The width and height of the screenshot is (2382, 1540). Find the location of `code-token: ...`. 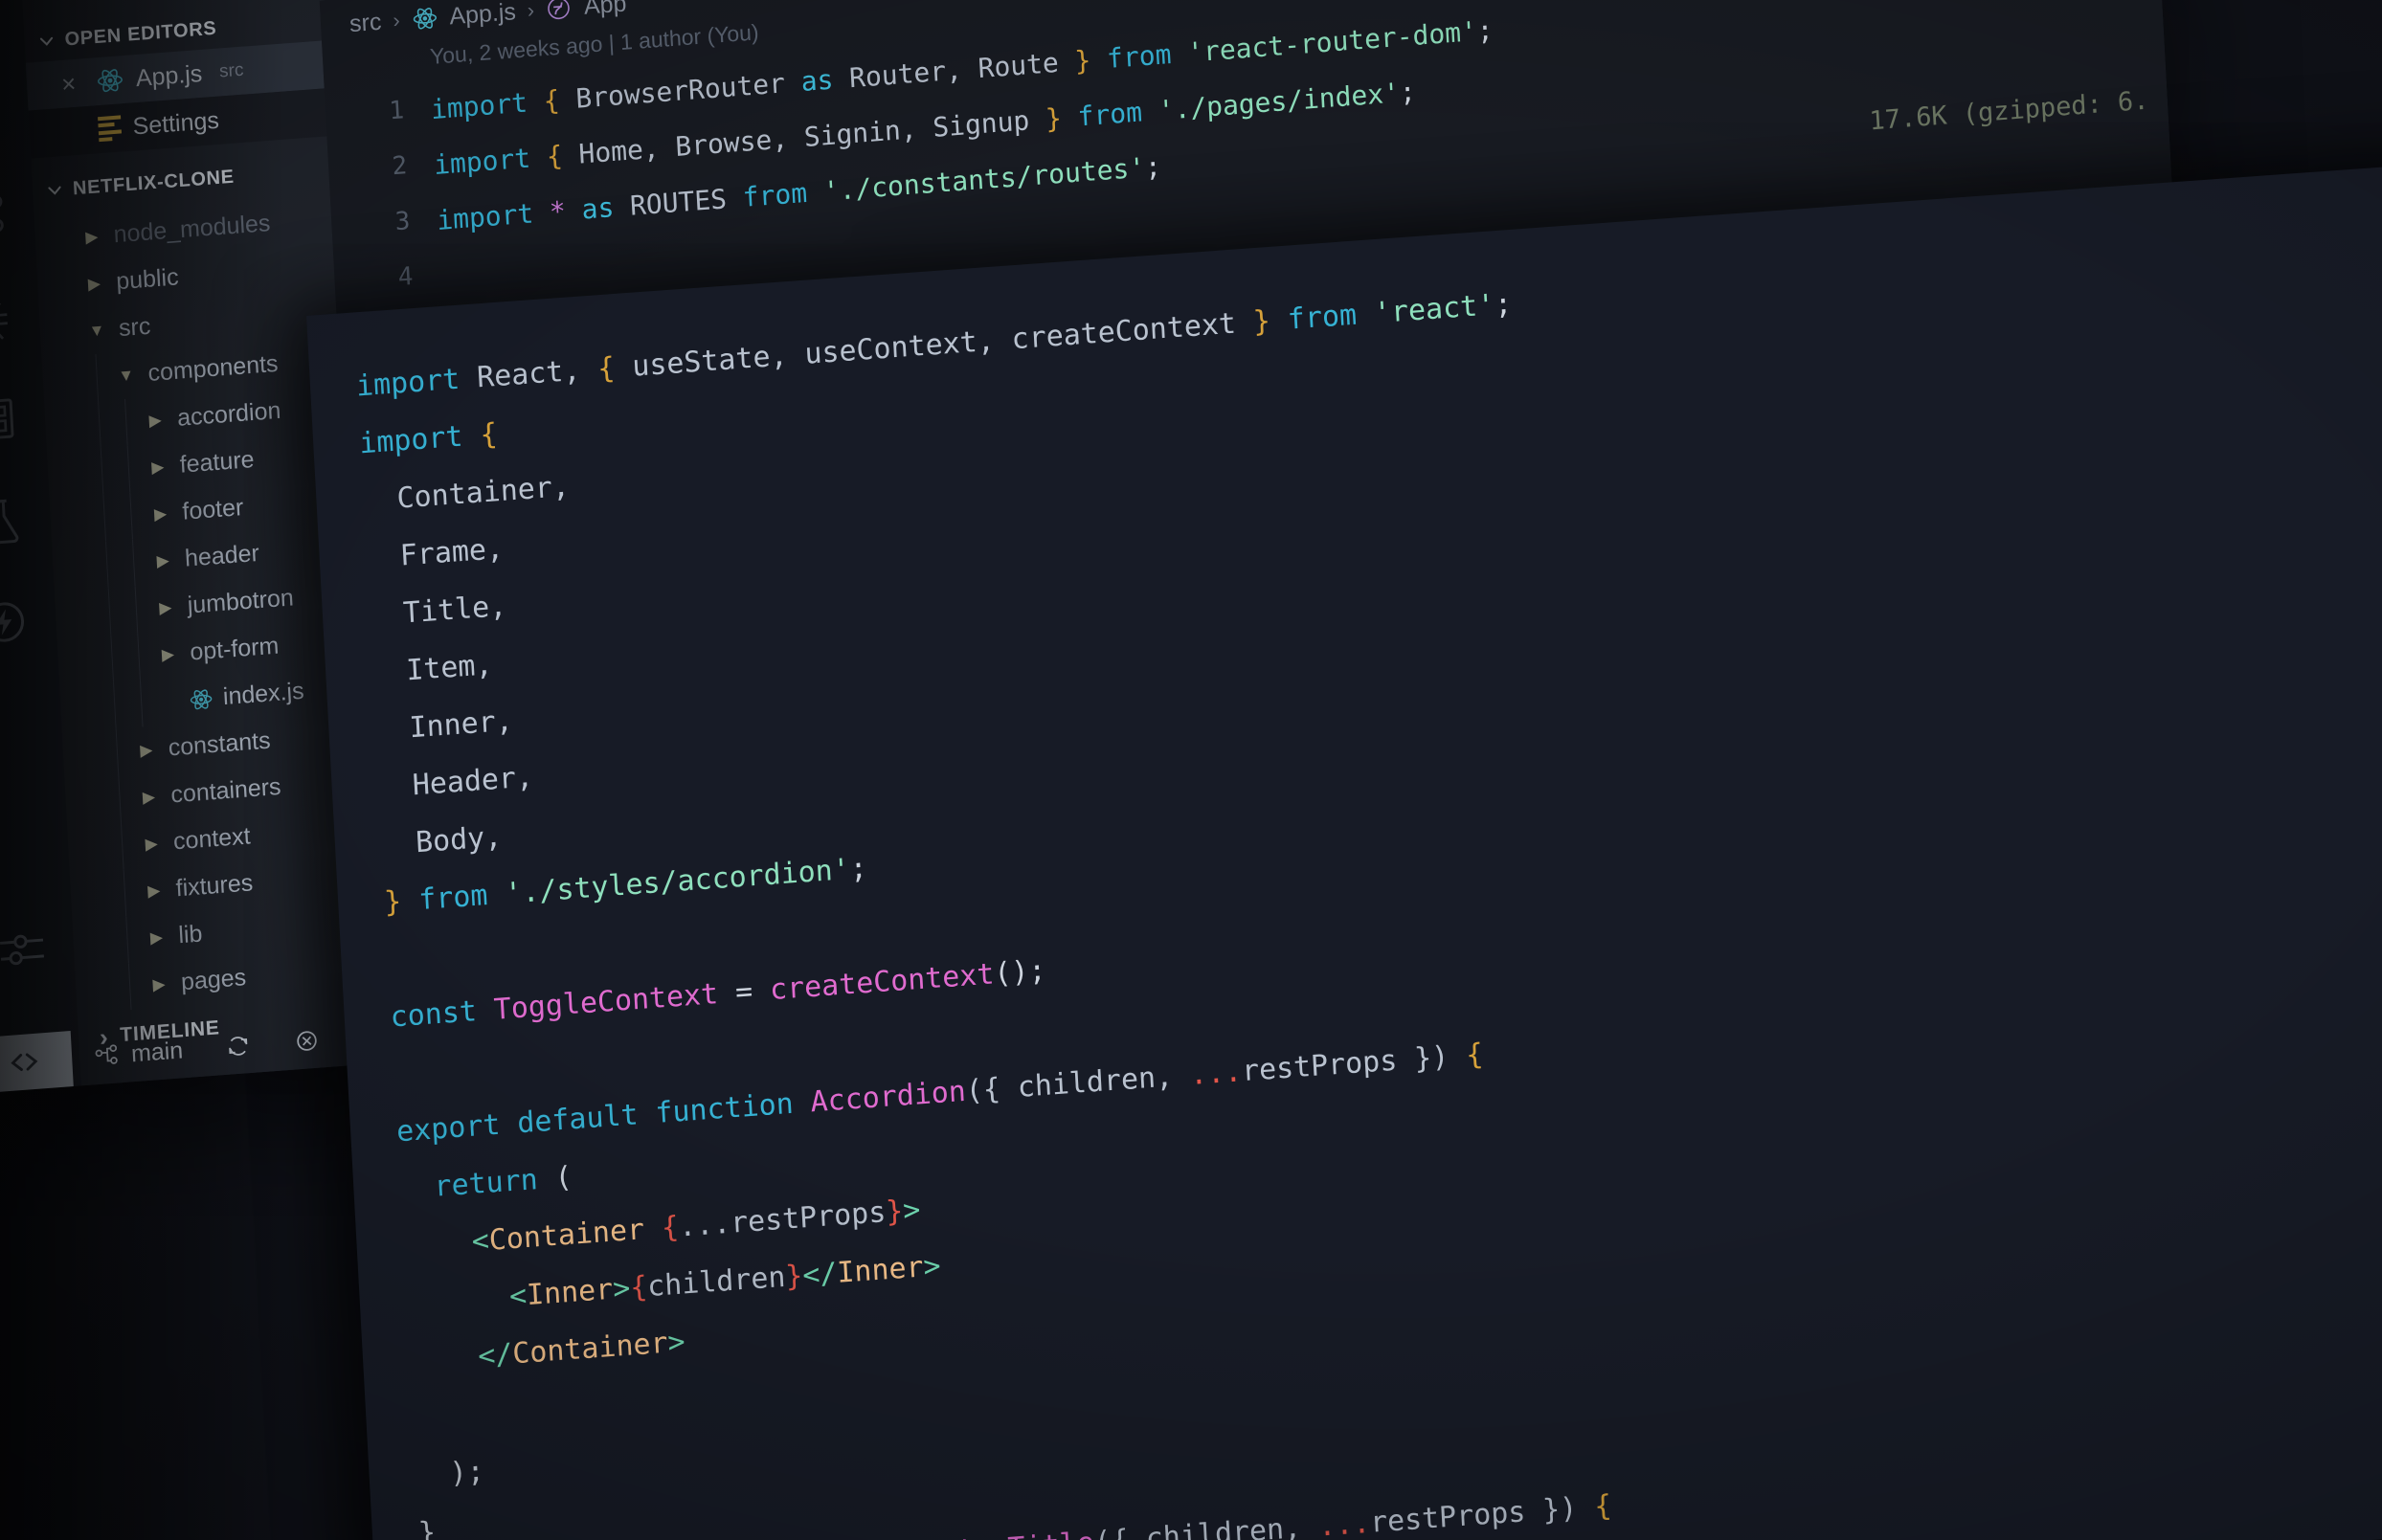

code-token: ... is located at coordinates (1216, 1074).